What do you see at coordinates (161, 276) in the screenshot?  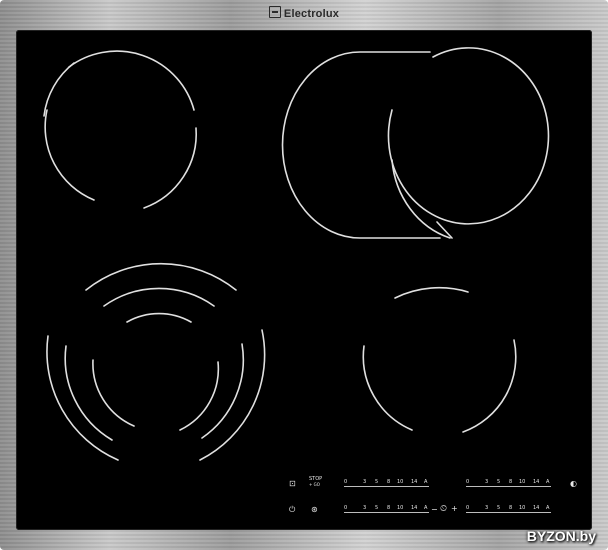 I see `zone-triple-outer-top` at bounding box center [161, 276].